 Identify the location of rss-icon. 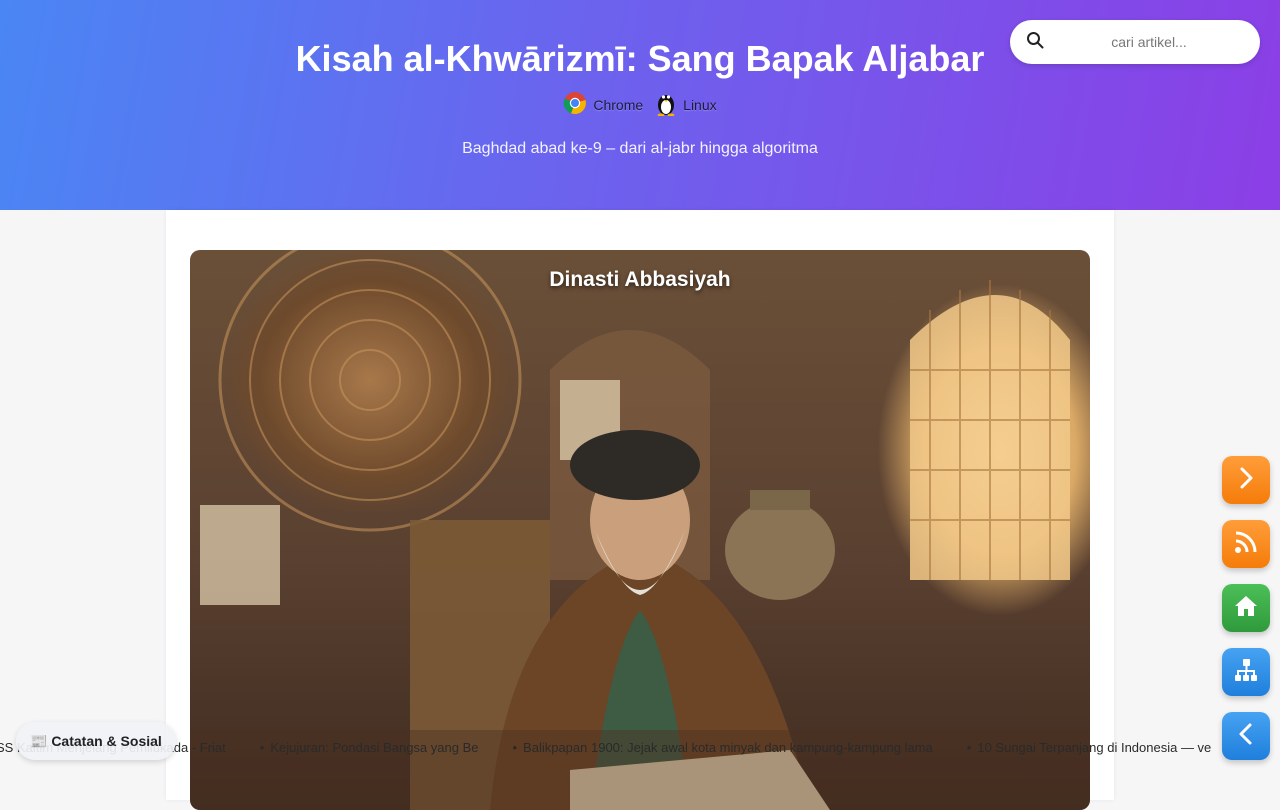
(1246, 544).